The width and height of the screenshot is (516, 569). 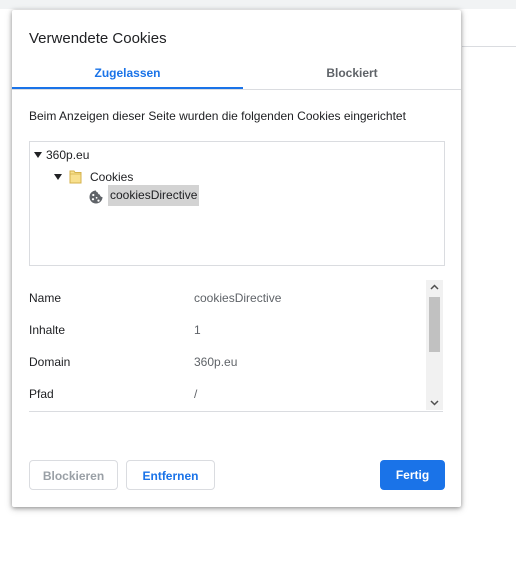 I want to click on tab-divider, so click(x=236, y=89).